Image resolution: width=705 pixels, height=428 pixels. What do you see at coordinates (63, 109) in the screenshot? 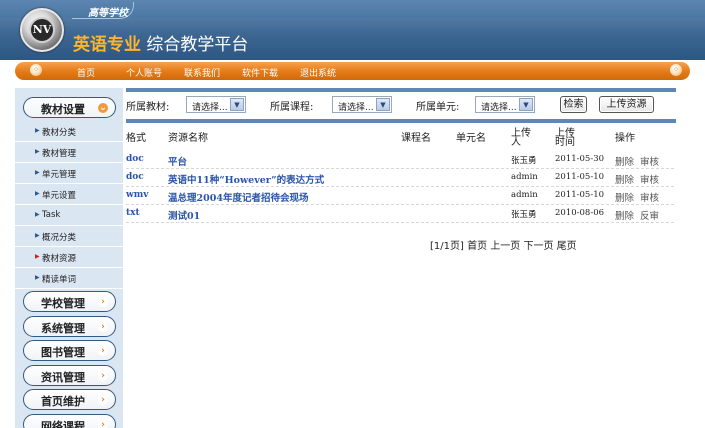
I see `group-label: 教材设置` at bounding box center [63, 109].